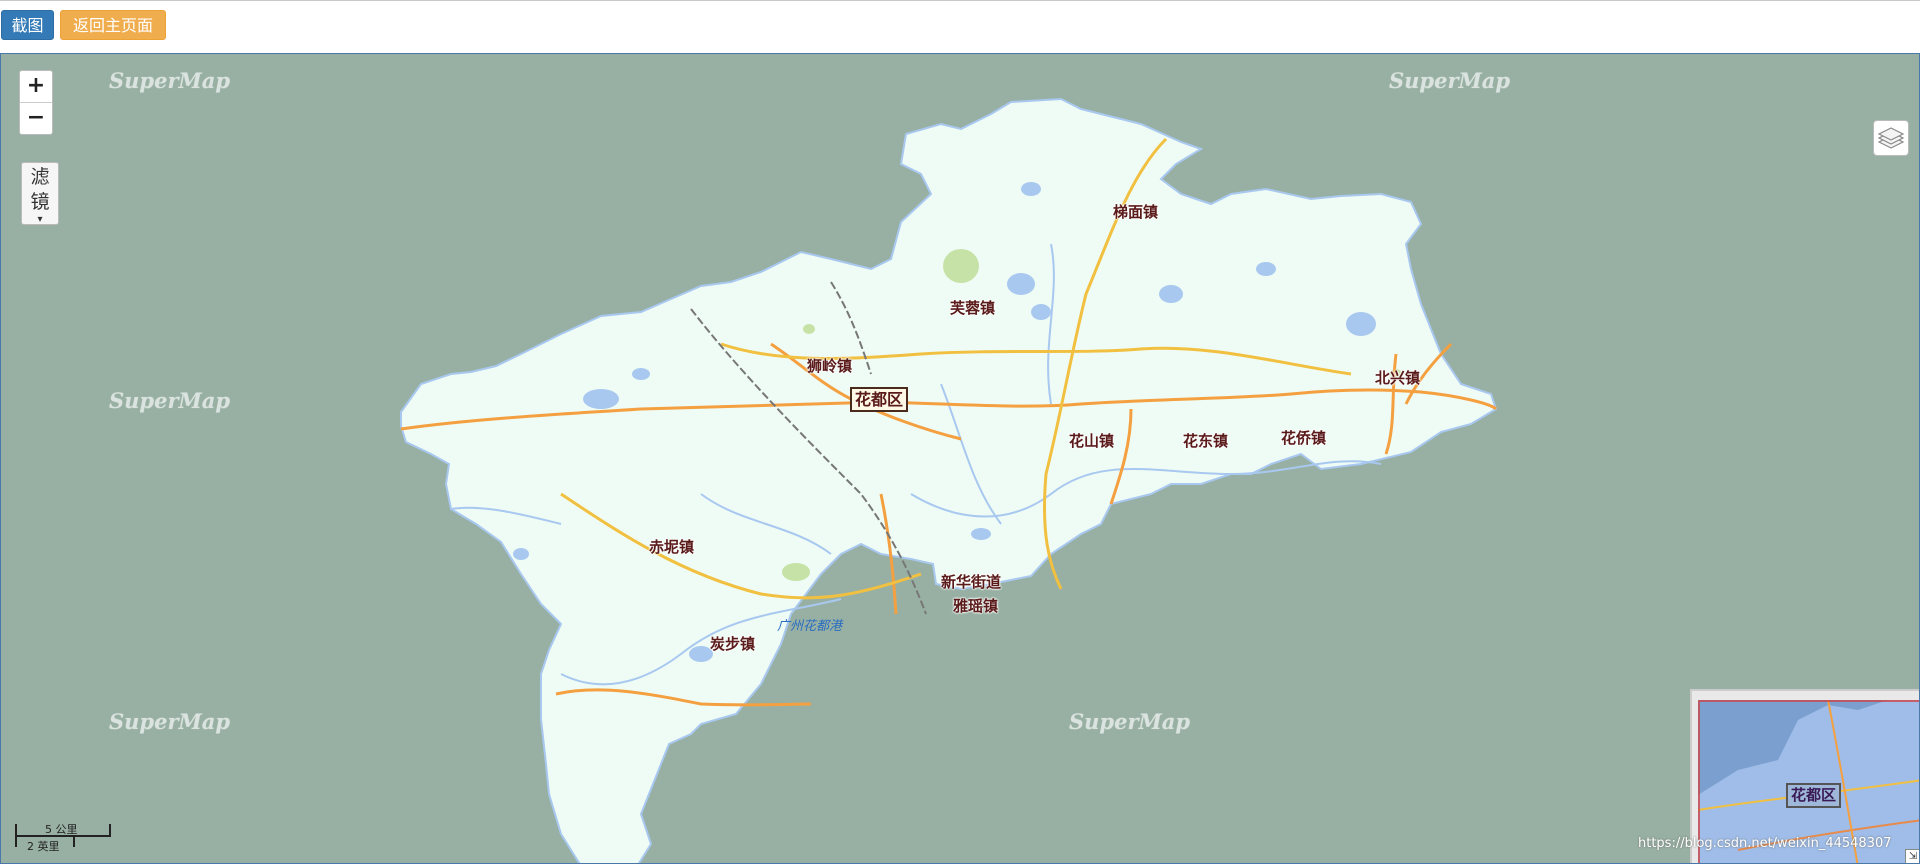  What do you see at coordinates (971, 582) in the screenshot?
I see `place-label-xinhua: 新华街道` at bounding box center [971, 582].